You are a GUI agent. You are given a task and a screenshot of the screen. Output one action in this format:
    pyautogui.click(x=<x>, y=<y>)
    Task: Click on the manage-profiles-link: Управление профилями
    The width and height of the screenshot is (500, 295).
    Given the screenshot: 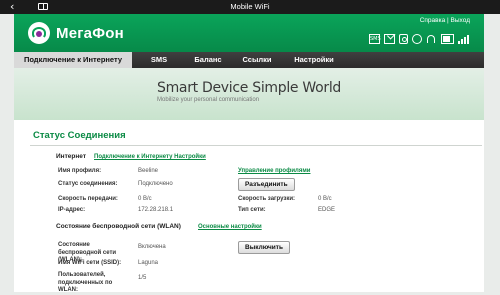 What is the action you would take?
    pyautogui.click(x=274, y=171)
    